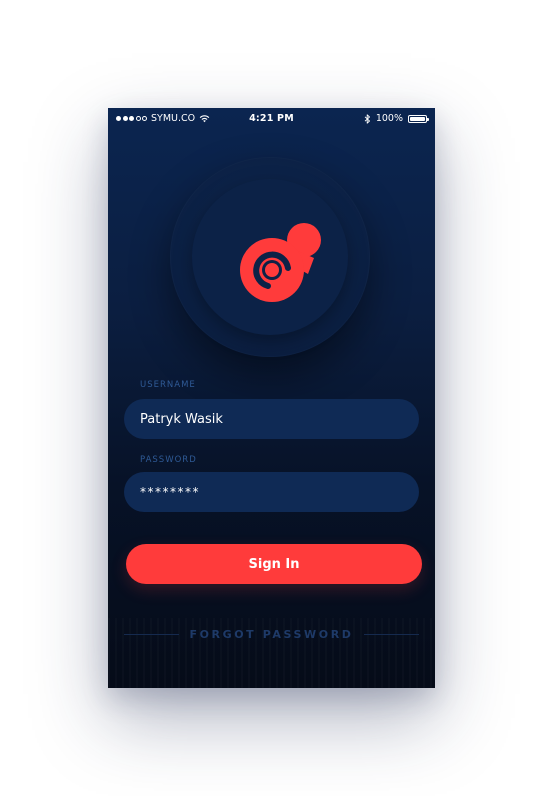 The height and width of the screenshot is (796, 543). What do you see at coordinates (391, 634) in the screenshot?
I see `divider-right` at bounding box center [391, 634].